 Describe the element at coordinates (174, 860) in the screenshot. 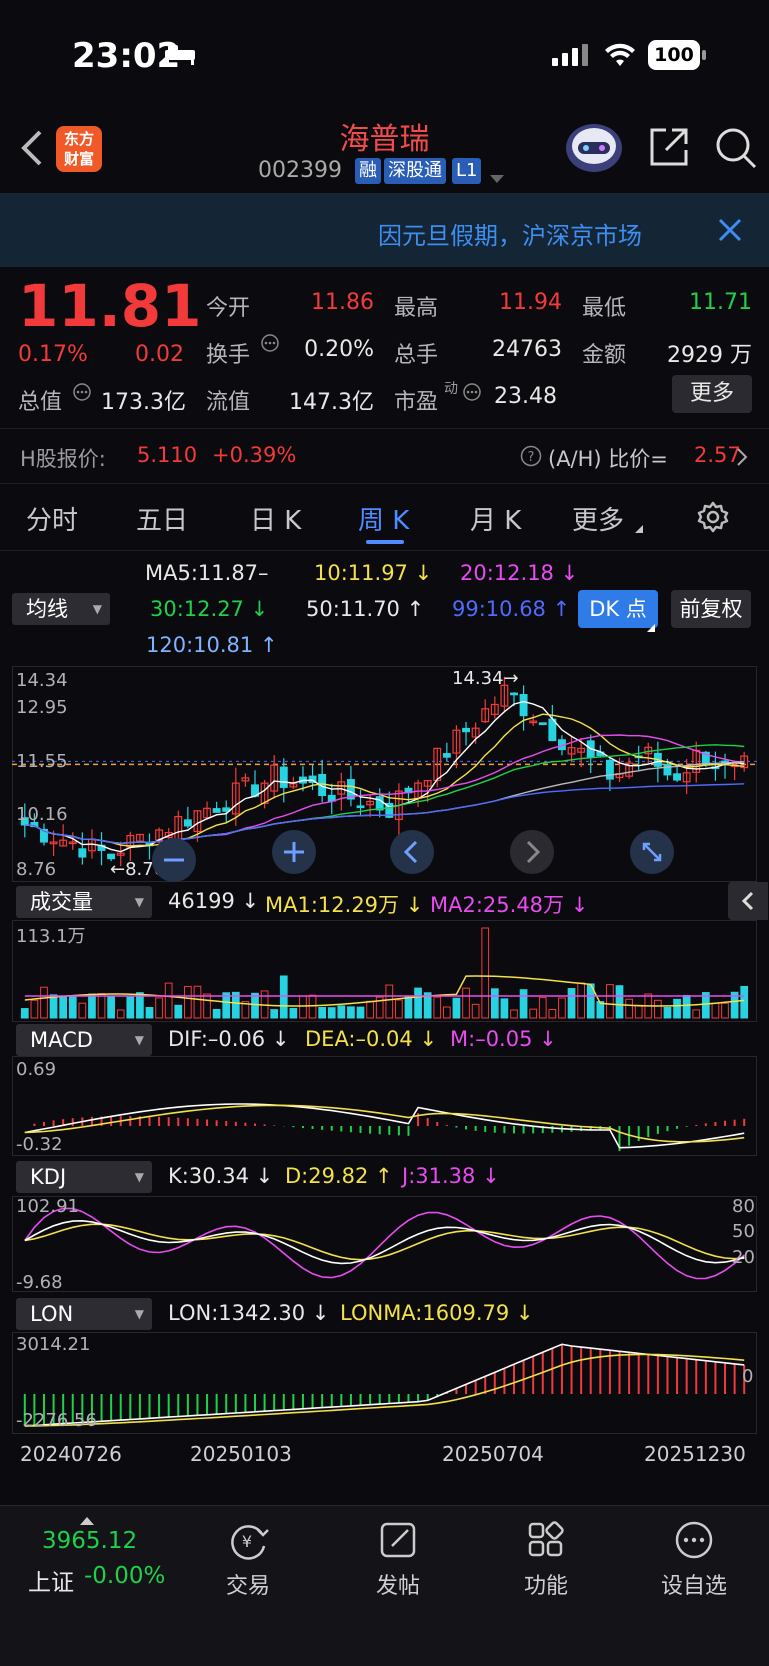

I see `zoom-out-button` at that location.